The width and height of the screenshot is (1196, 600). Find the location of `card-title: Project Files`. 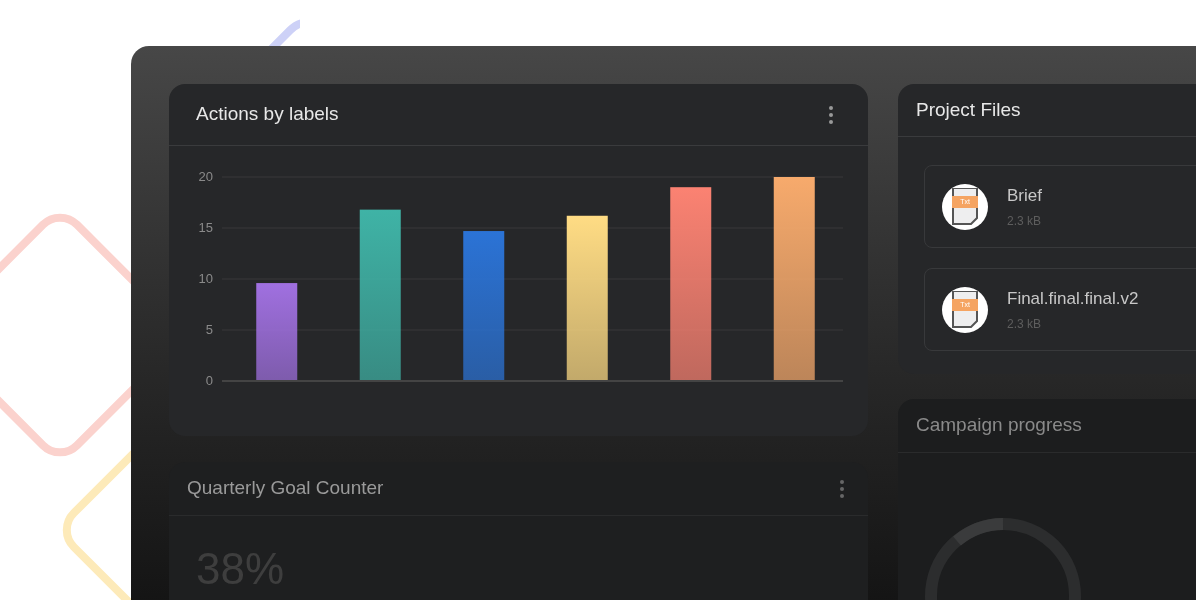

card-title: Project Files is located at coordinates (968, 109).